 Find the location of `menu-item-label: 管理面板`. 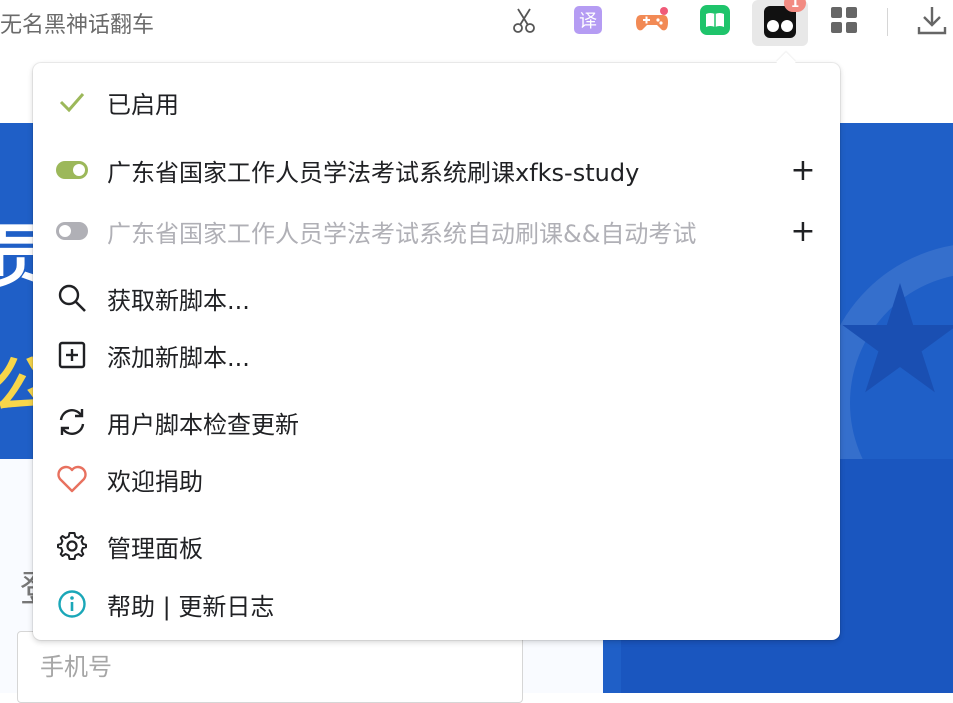

menu-item-label: 管理面板 is located at coordinates (155, 548).